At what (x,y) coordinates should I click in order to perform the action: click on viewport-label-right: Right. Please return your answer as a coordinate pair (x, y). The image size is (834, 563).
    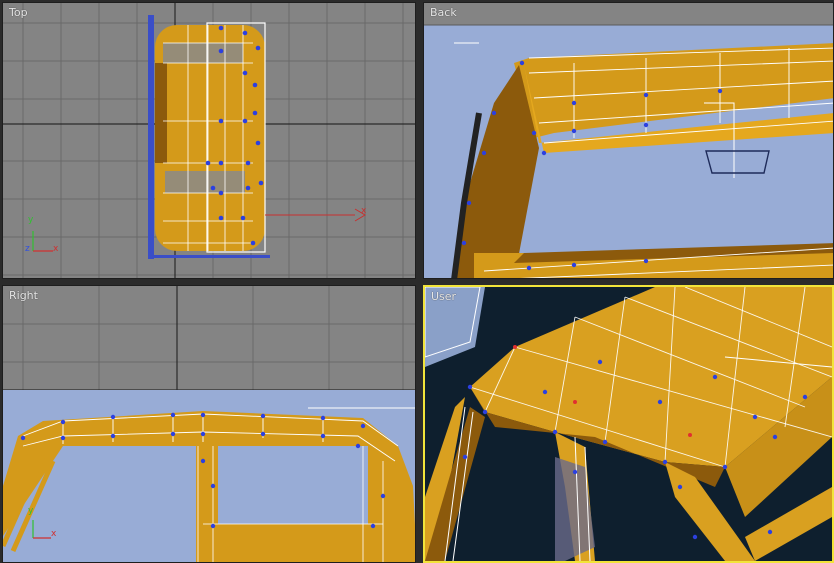
    Looking at the image, I should click on (23, 295).